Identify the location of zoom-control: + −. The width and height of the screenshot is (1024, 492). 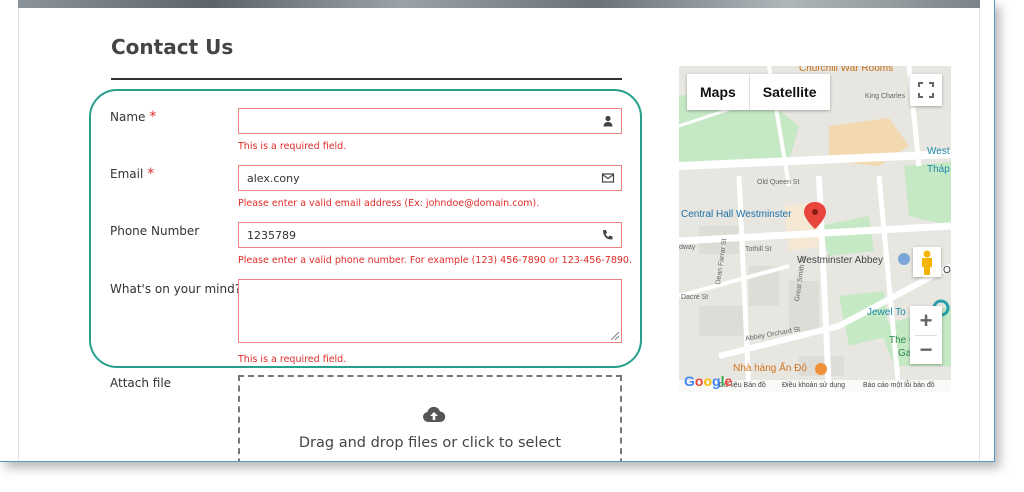
(926, 335).